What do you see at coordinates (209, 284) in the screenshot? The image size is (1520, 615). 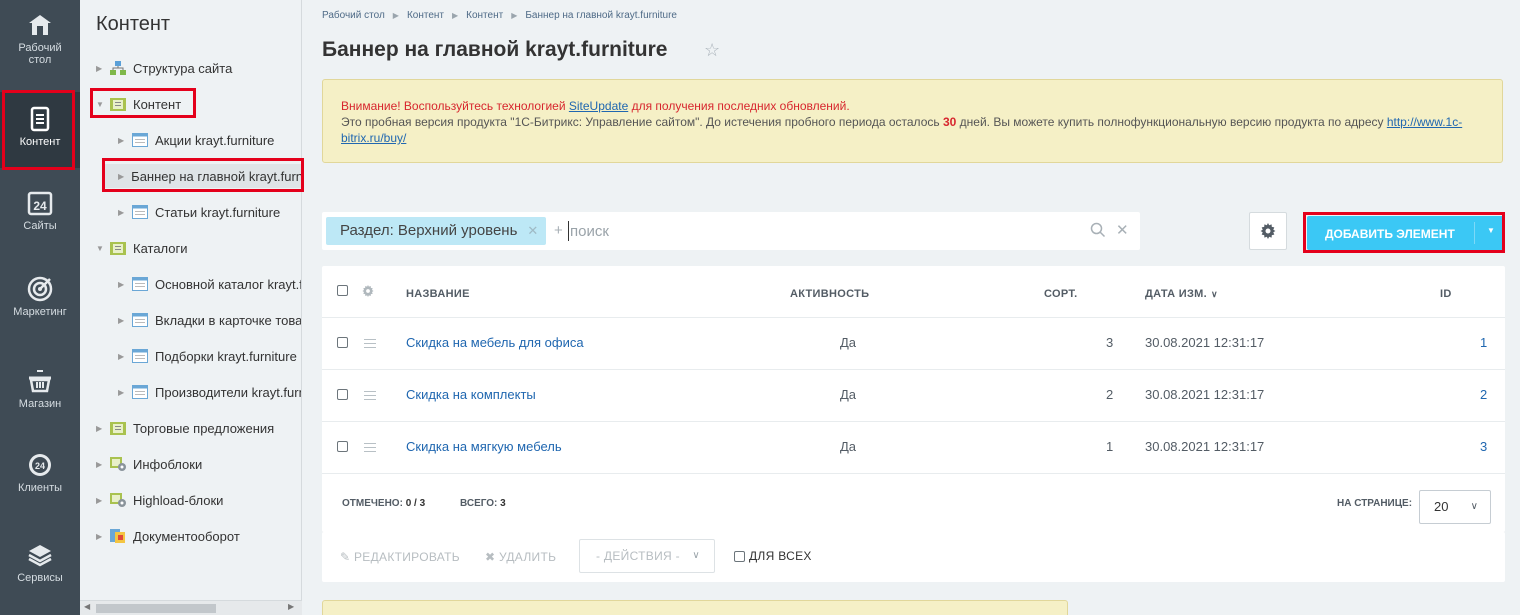 I see `tree-item-main-catalog: ▶ Основной каталог krayt.furniture` at bounding box center [209, 284].